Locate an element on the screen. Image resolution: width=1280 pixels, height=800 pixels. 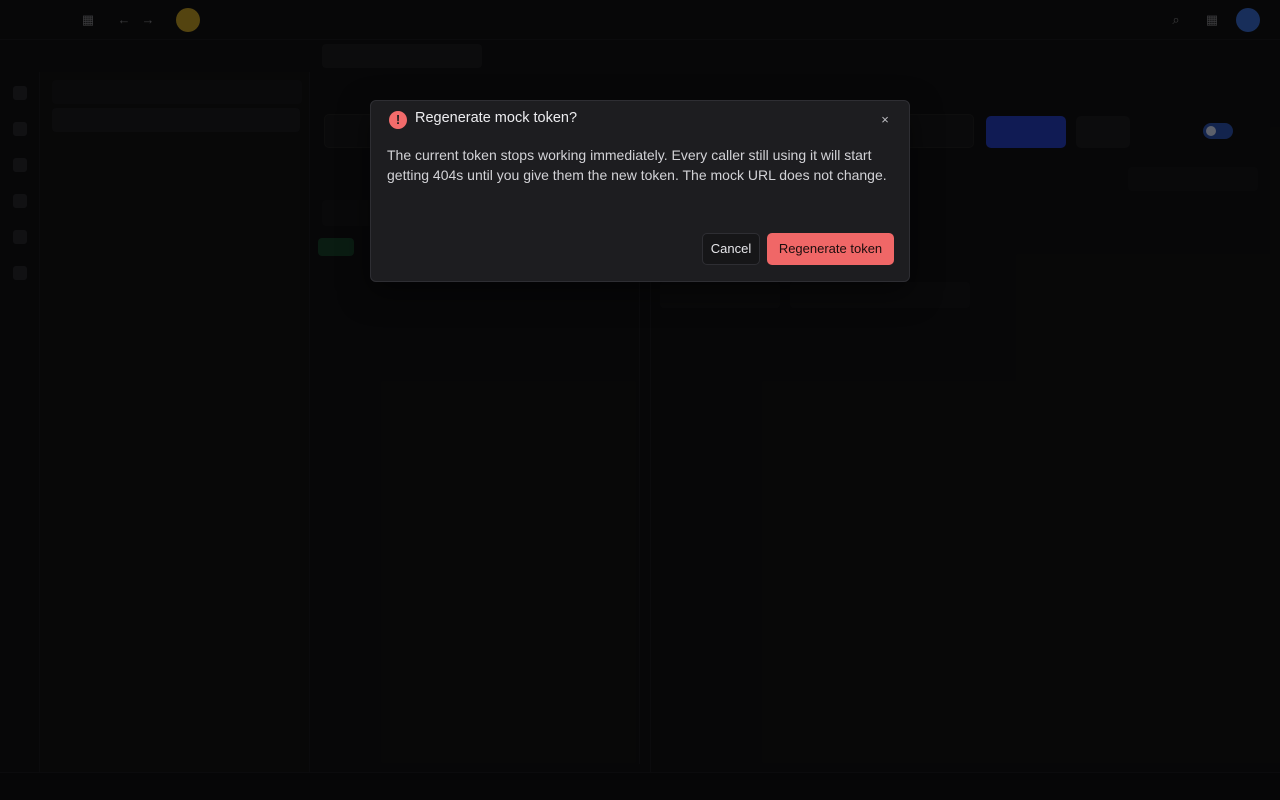
alert-circle-icon: ! is located at coordinates (398, 120).